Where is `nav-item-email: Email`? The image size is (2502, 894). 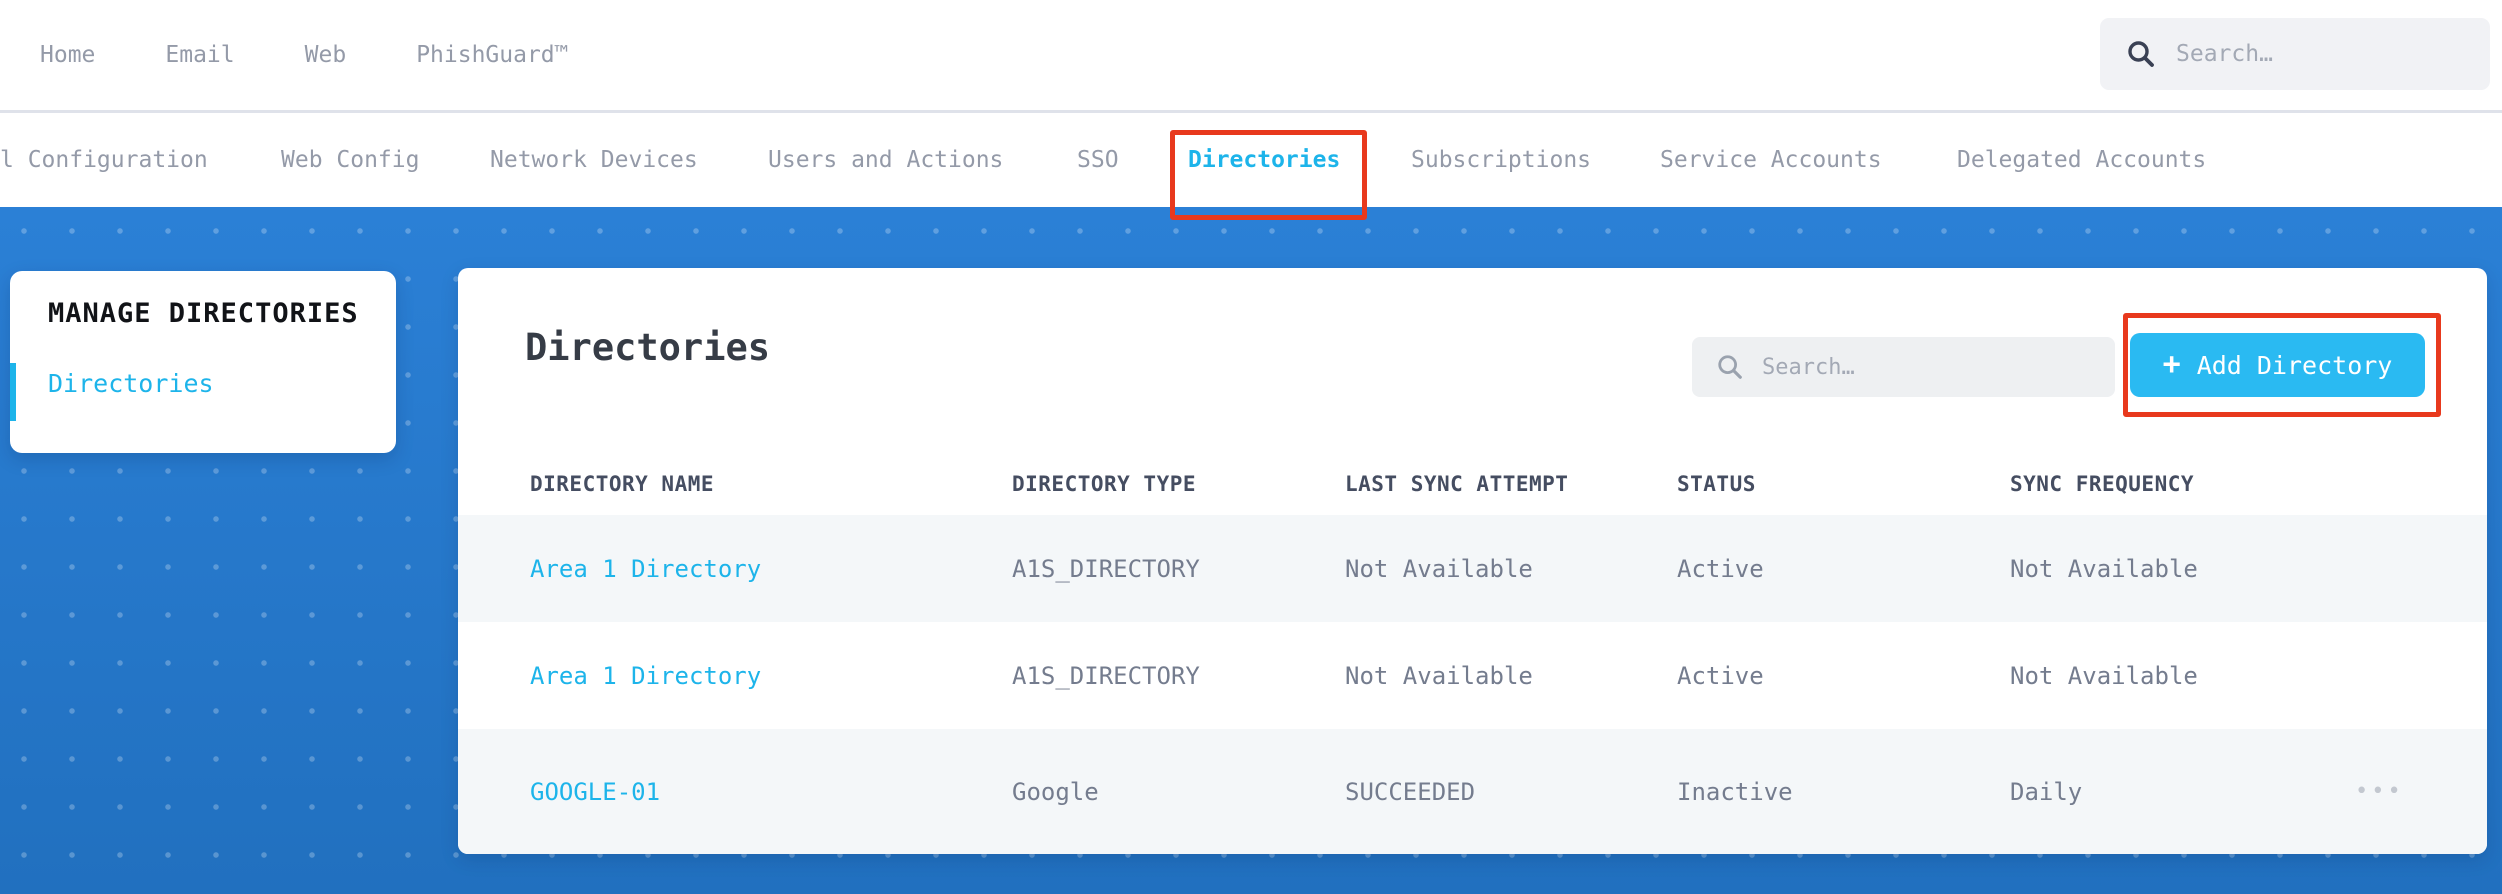
nav-item-email: Email is located at coordinates (199, 55).